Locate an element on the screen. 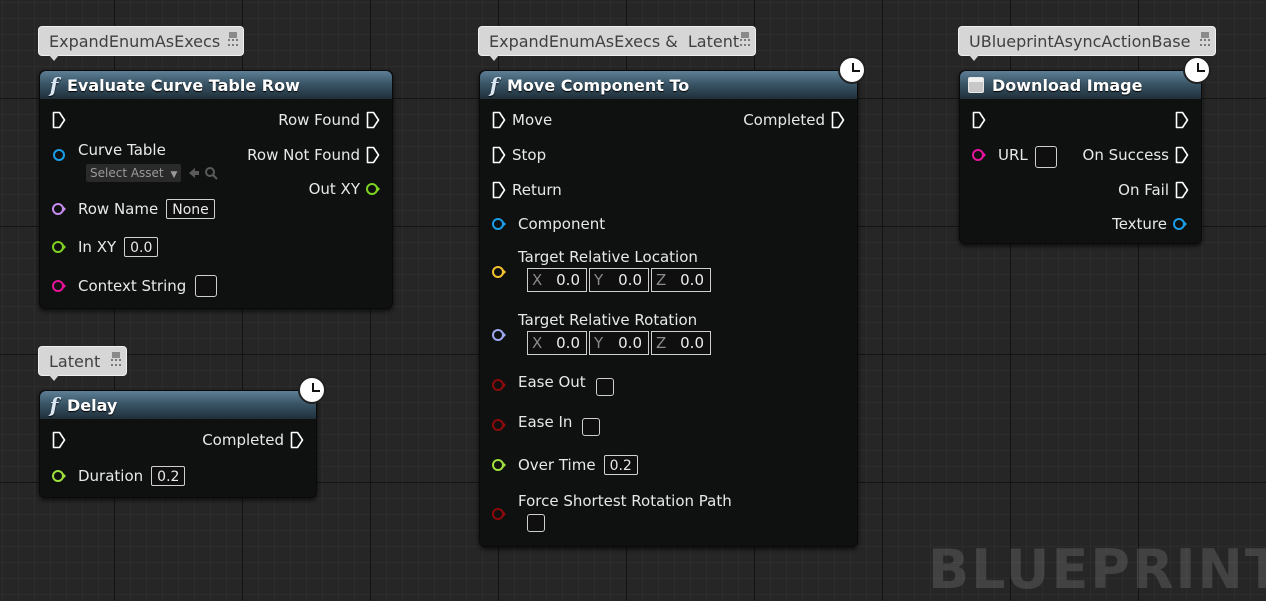 This screenshot has width=1266, height=601. target-rotation-pin is located at coordinates (499, 335).